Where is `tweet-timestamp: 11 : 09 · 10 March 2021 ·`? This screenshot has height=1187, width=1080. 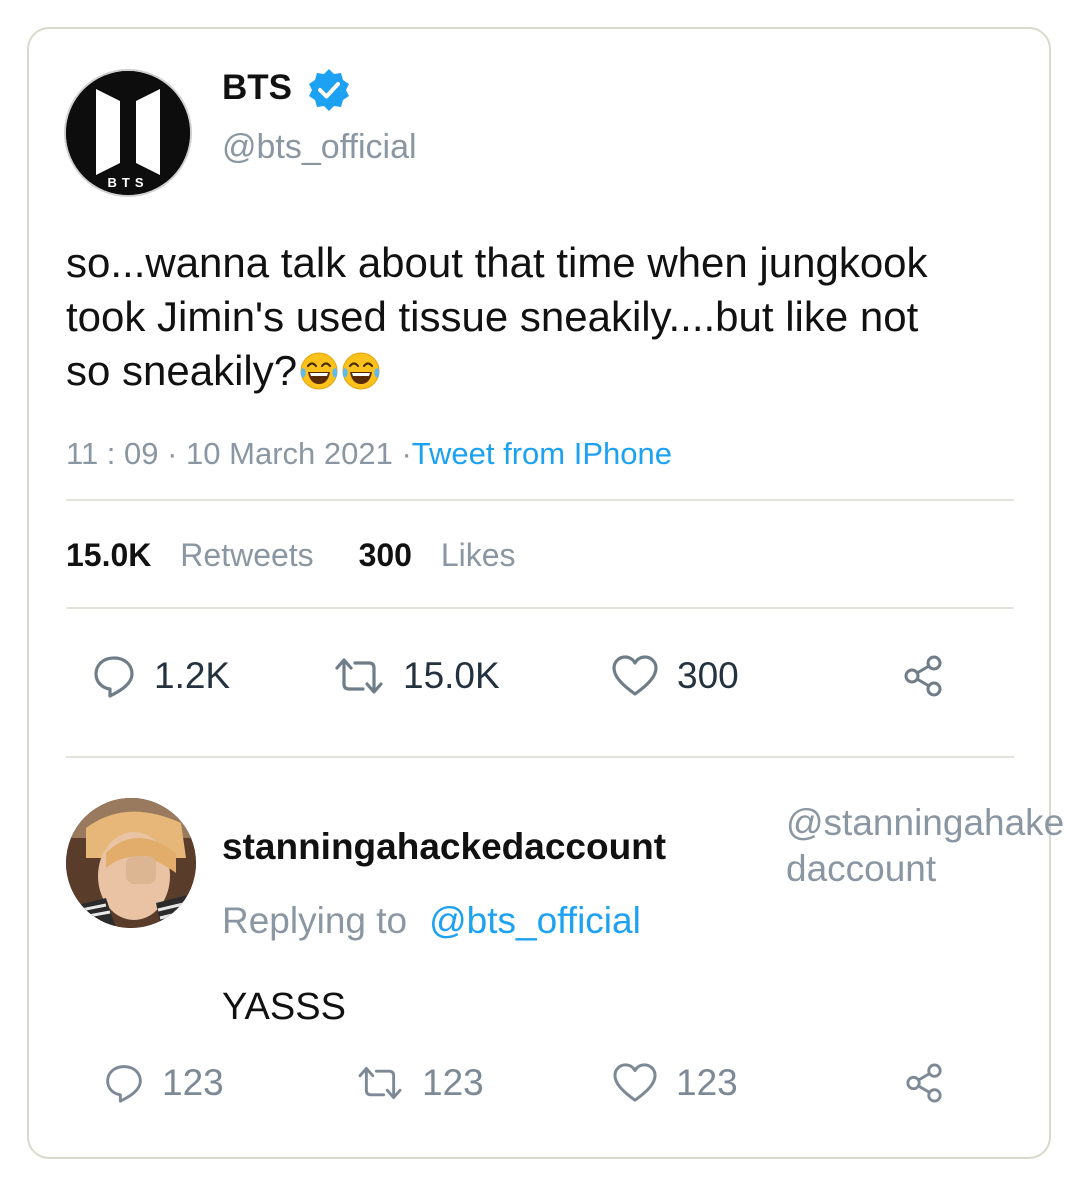 tweet-timestamp: 11 : 09 · 10 March 2021 · is located at coordinates (239, 453).